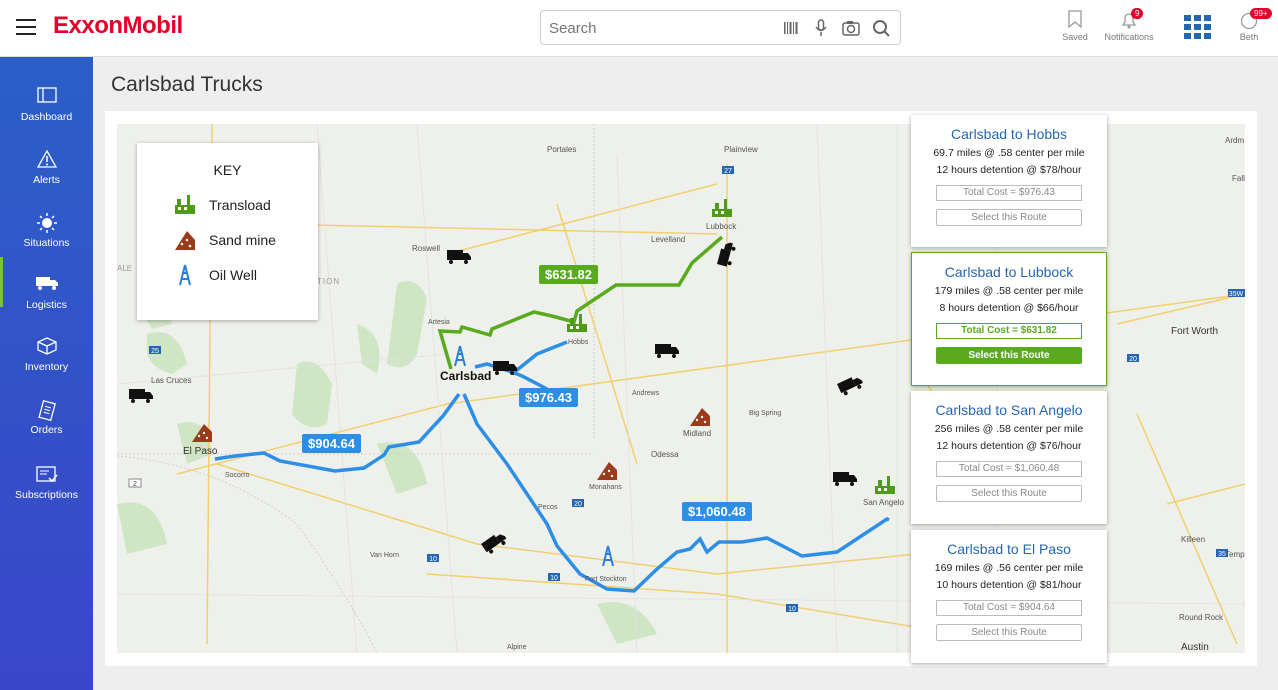  I want to click on route-lubbock-line, so click(580, 302).